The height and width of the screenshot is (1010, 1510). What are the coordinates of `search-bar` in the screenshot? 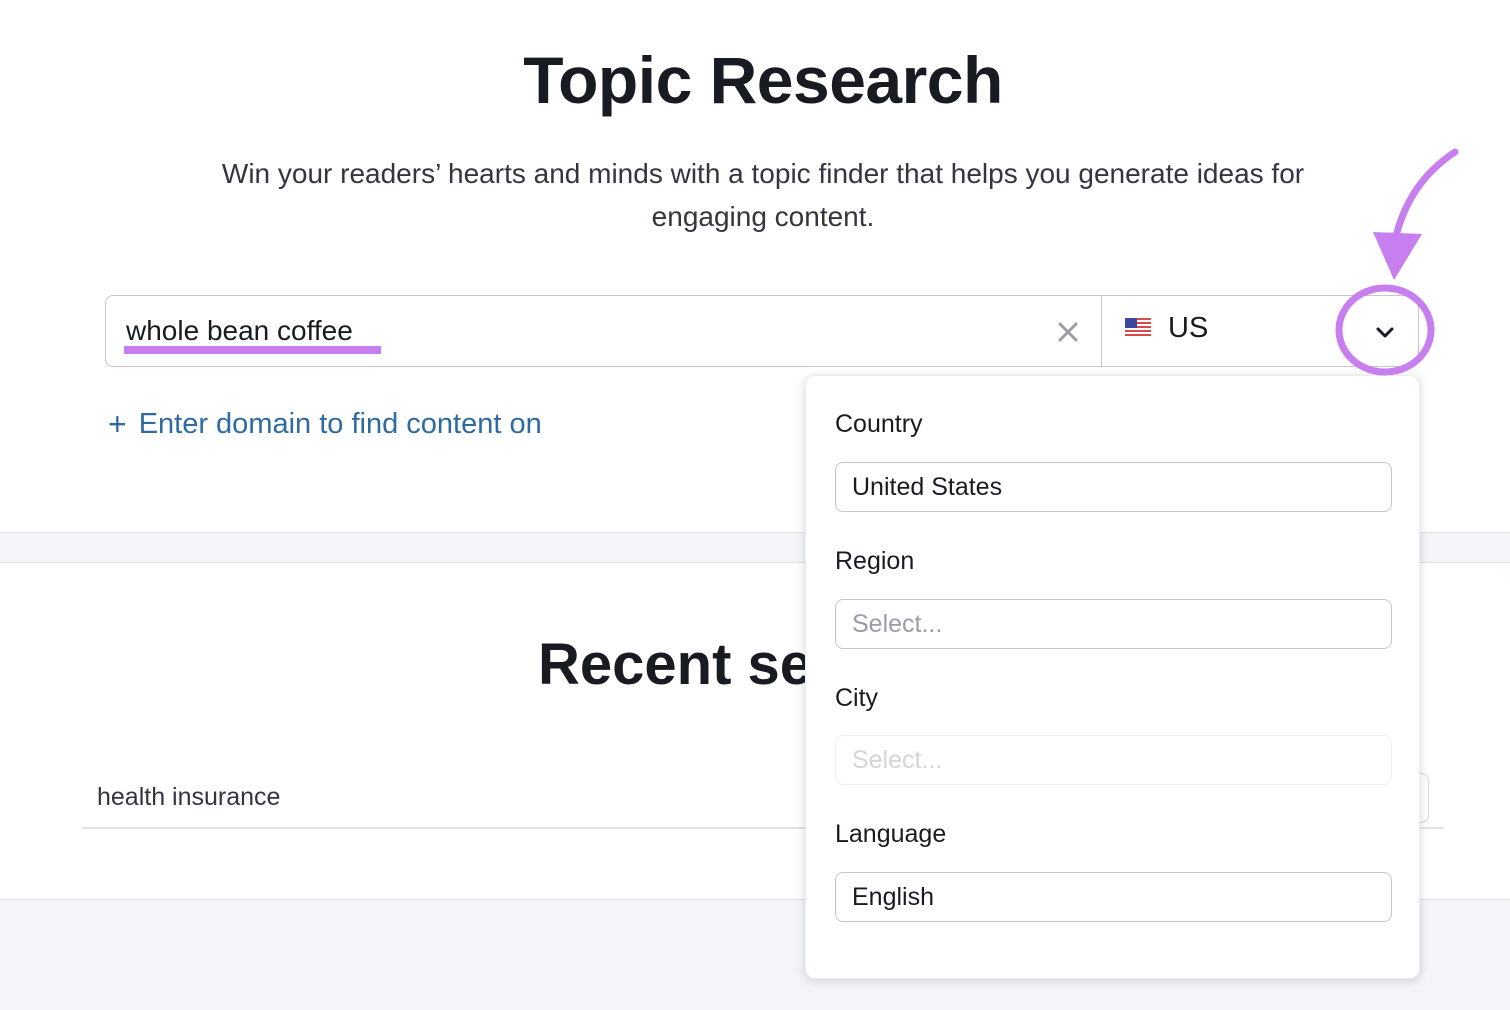 It's located at (762, 331).